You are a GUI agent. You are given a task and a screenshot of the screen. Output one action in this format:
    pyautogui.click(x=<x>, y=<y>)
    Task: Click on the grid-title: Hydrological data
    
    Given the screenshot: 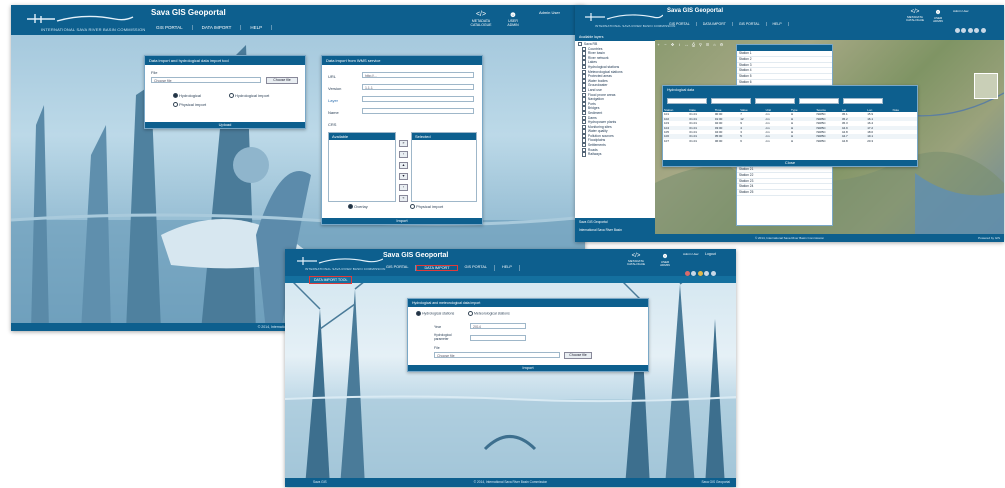 What is the action you would take?
    pyautogui.click(x=790, y=90)
    